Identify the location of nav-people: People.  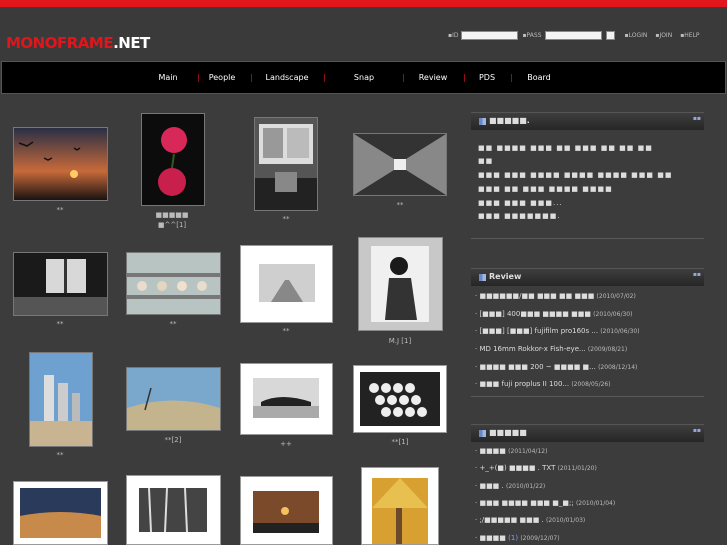
(222, 77).